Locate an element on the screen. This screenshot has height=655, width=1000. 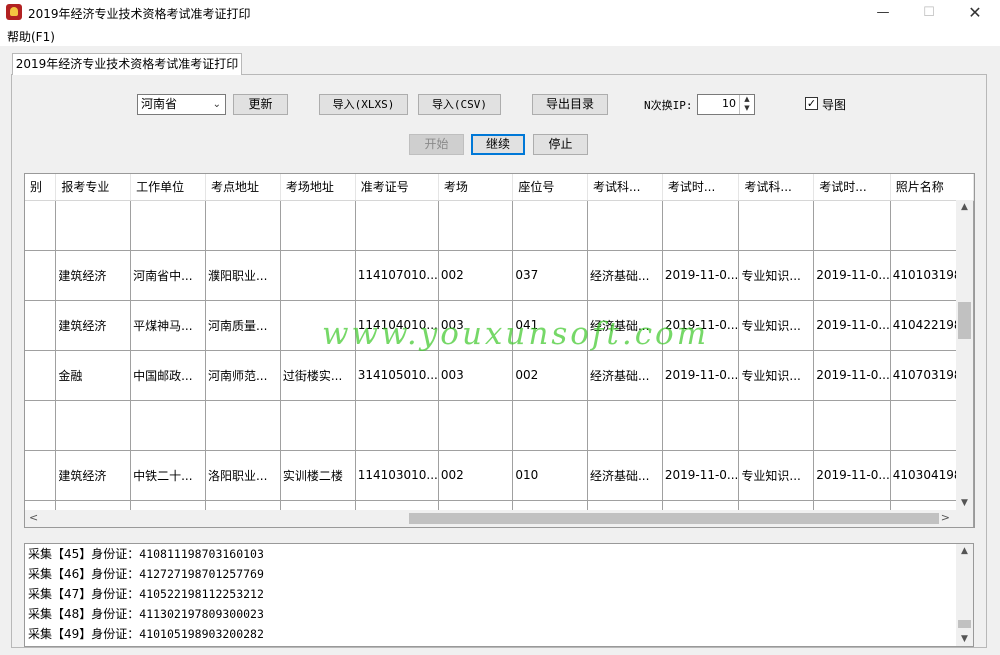
maximize-button: ☐ is located at coordinates (929, 13).